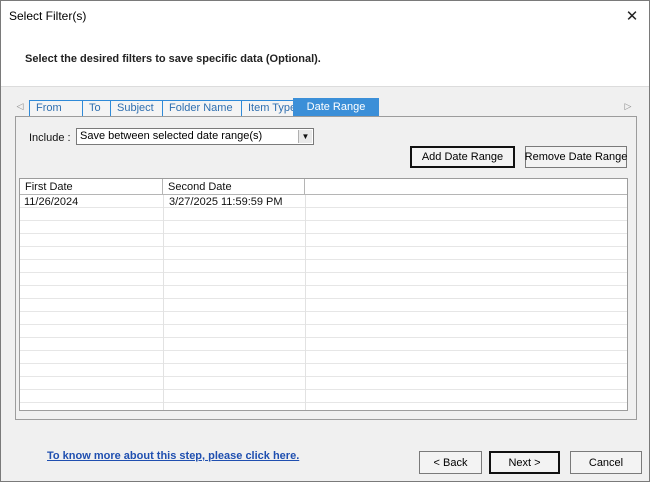  What do you see at coordinates (48, 16) in the screenshot?
I see `window-title: Select Filter(s)` at bounding box center [48, 16].